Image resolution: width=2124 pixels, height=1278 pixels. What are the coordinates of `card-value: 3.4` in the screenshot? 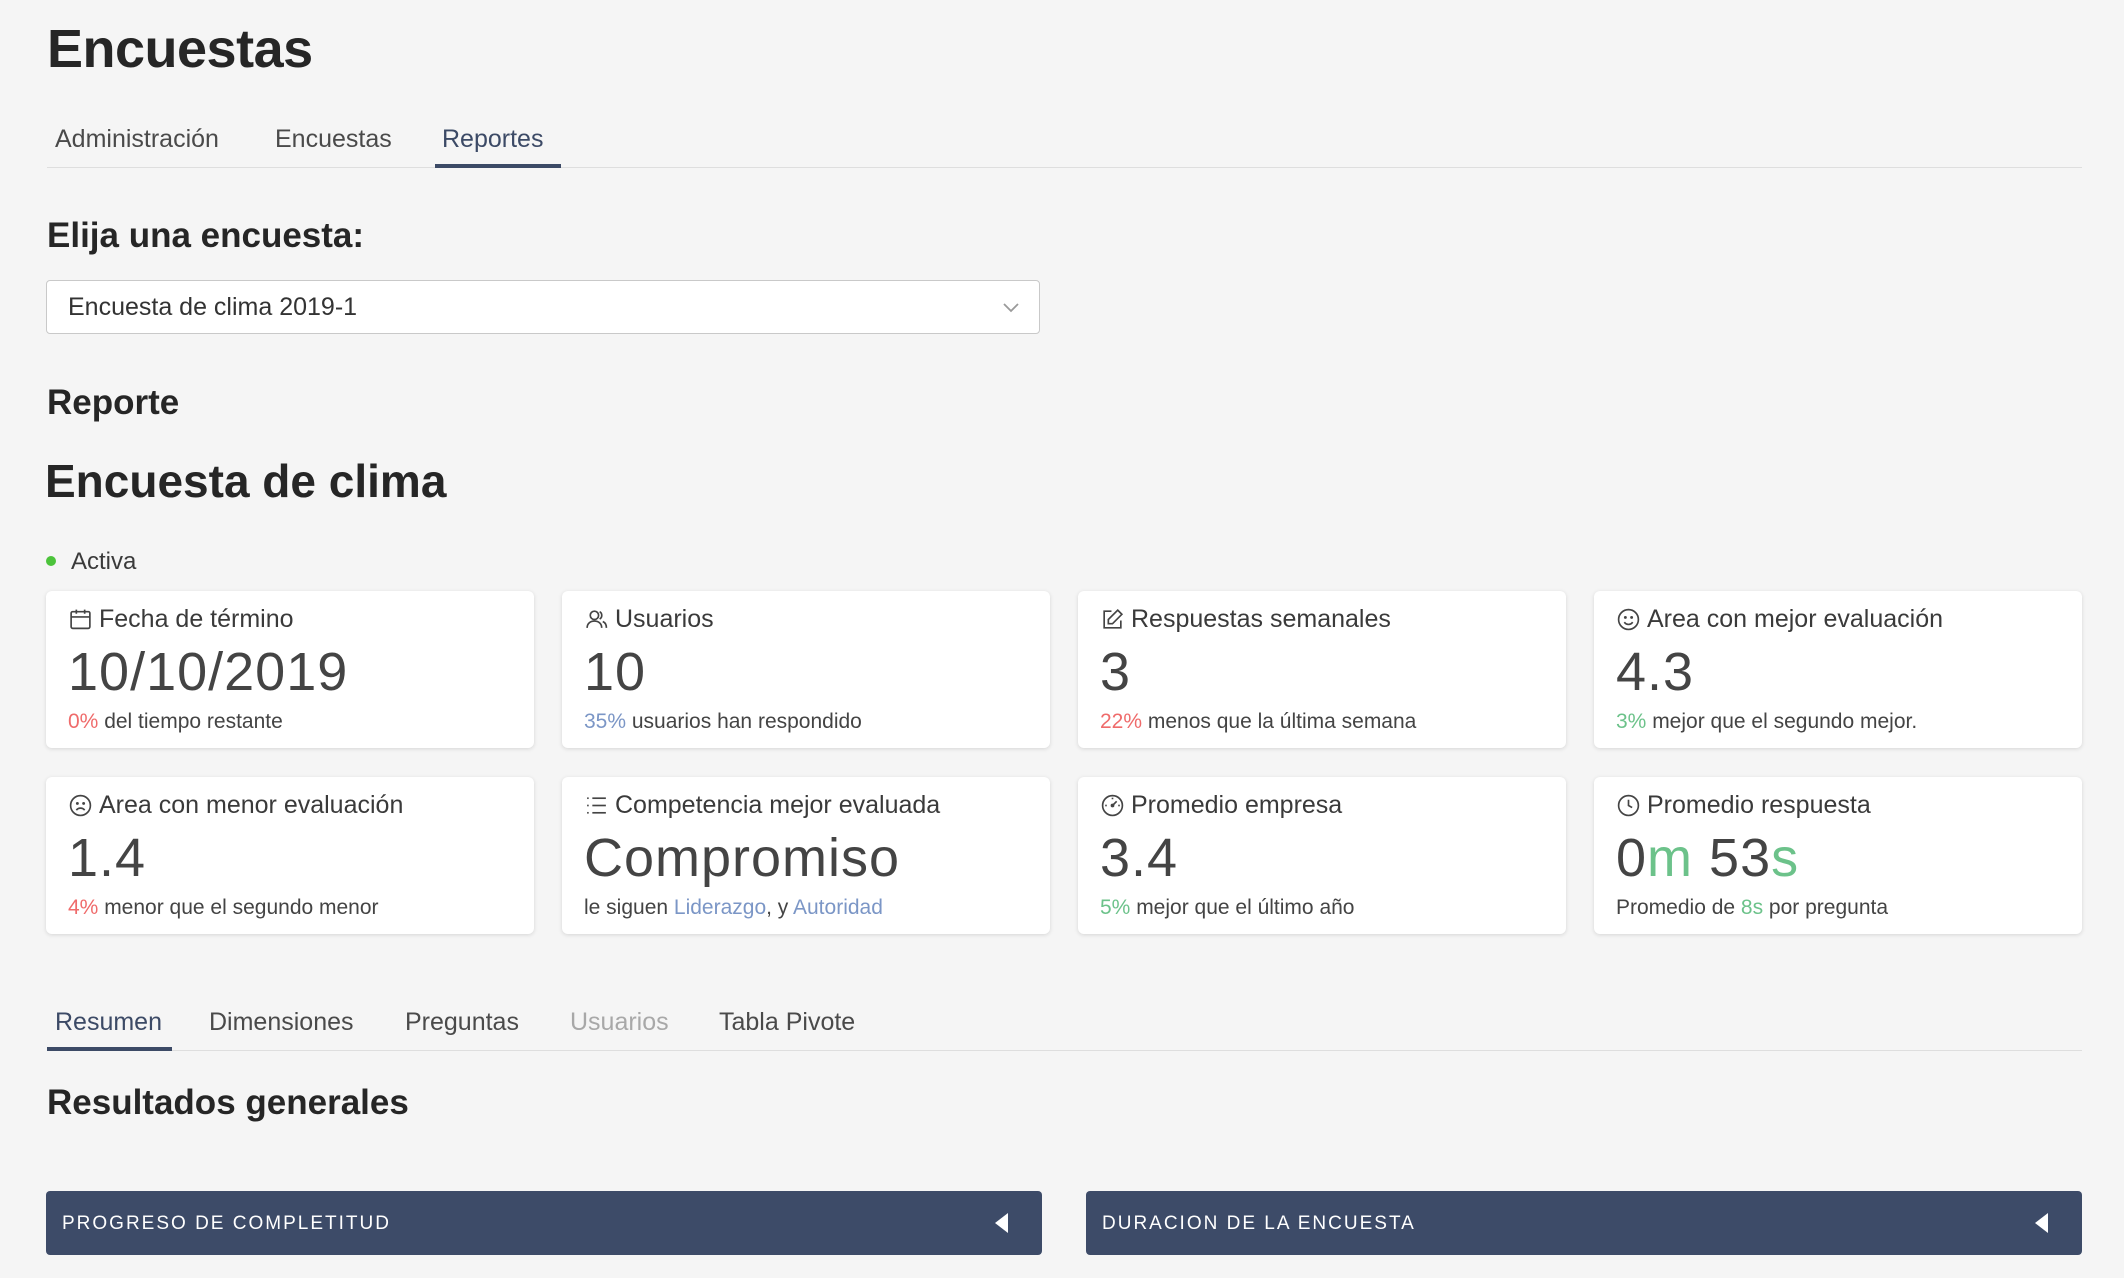 It's located at (1139, 858).